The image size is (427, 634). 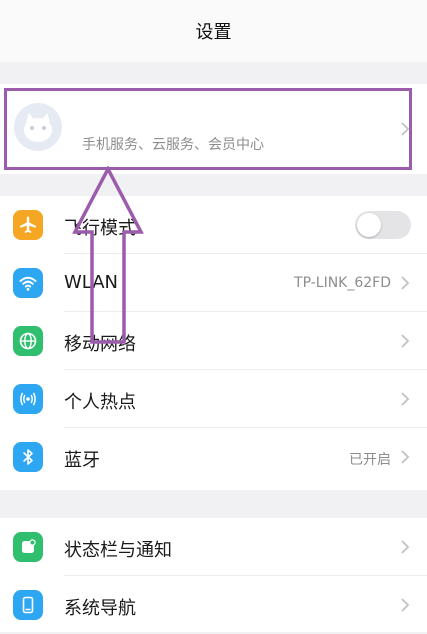 What do you see at coordinates (28, 547) in the screenshot?
I see `status-bar-icon` at bounding box center [28, 547].